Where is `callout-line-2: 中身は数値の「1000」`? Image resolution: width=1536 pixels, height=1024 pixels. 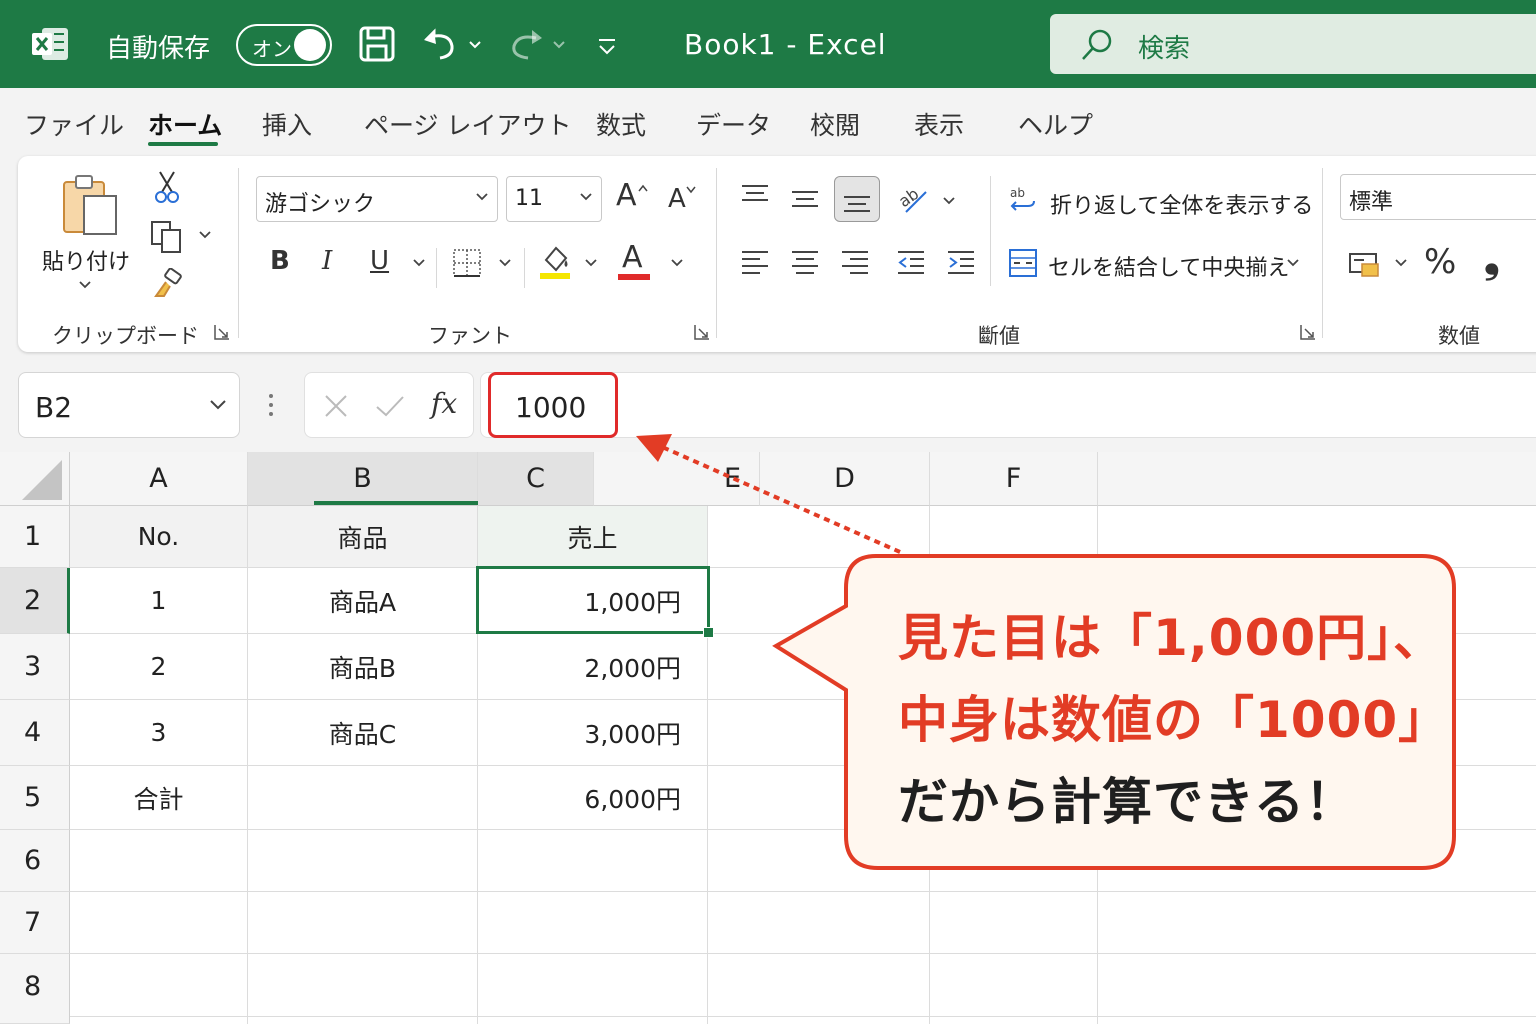 callout-line-2: 中身は数値の「1000」 is located at coordinates (1174, 720).